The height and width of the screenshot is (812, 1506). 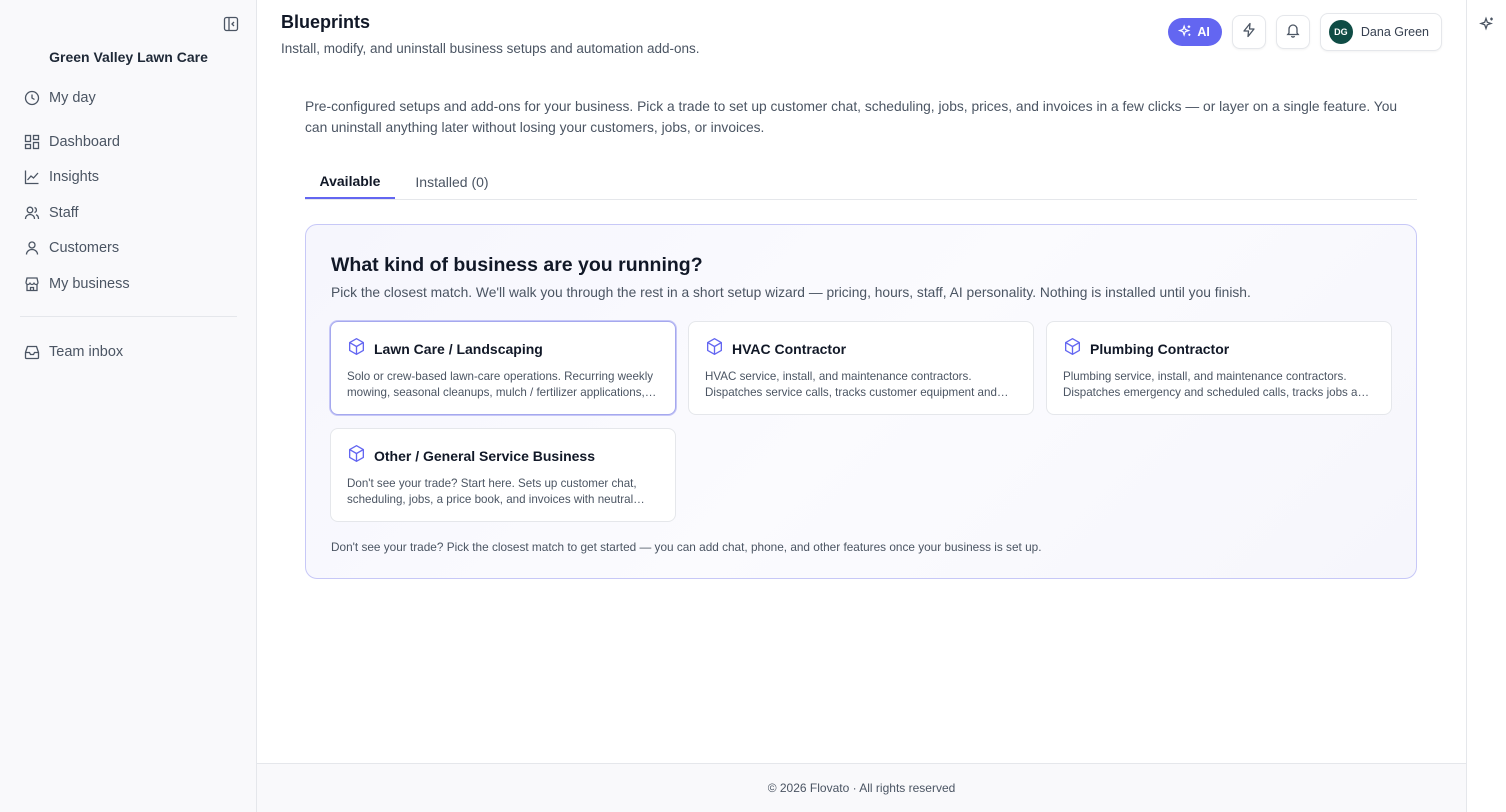 What do you see at coordinates (1160, 349) in the screenshot?
I see `card-title: Plumbing Contractor` at bounding box center [1160, 349].